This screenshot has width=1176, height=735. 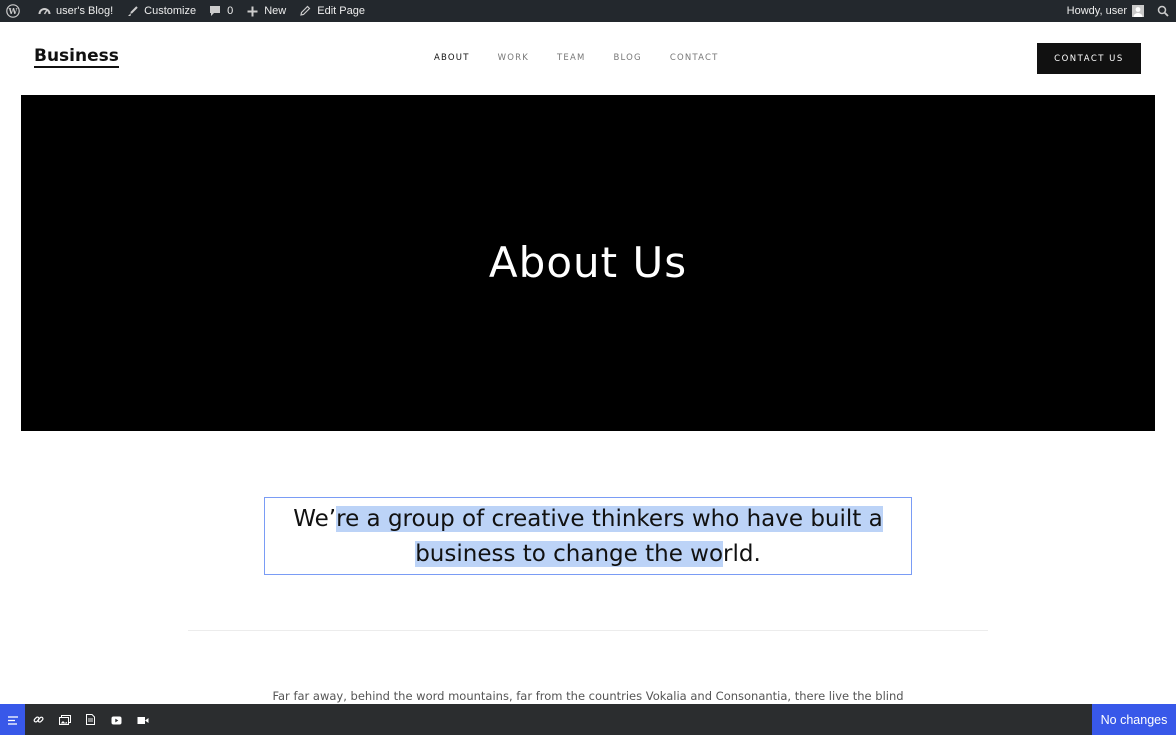 What do you see at coordinates (513, 58) in the screenshot?
I see `nav-item-work: WORK` at bounding box center [513, 58].